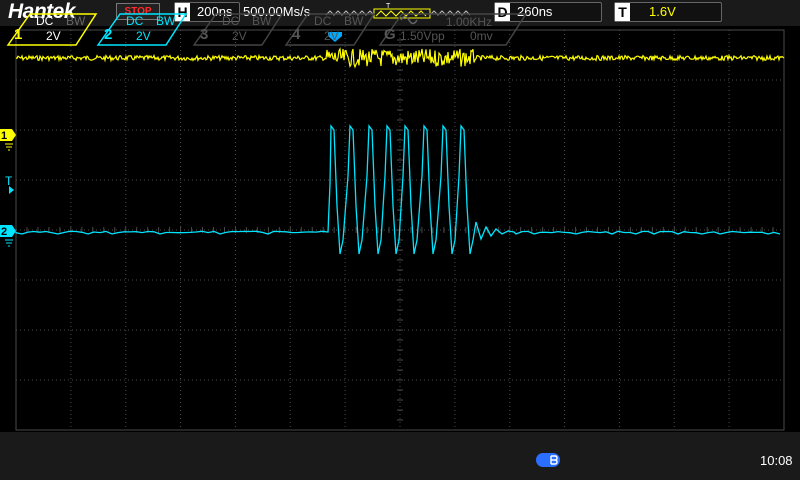 This screenshot has height=480, width=800. What do you see at coordinates (135, 21) in the screenshot?
I see `channel-2-coupling: DC` at bounding box center [135, 21].